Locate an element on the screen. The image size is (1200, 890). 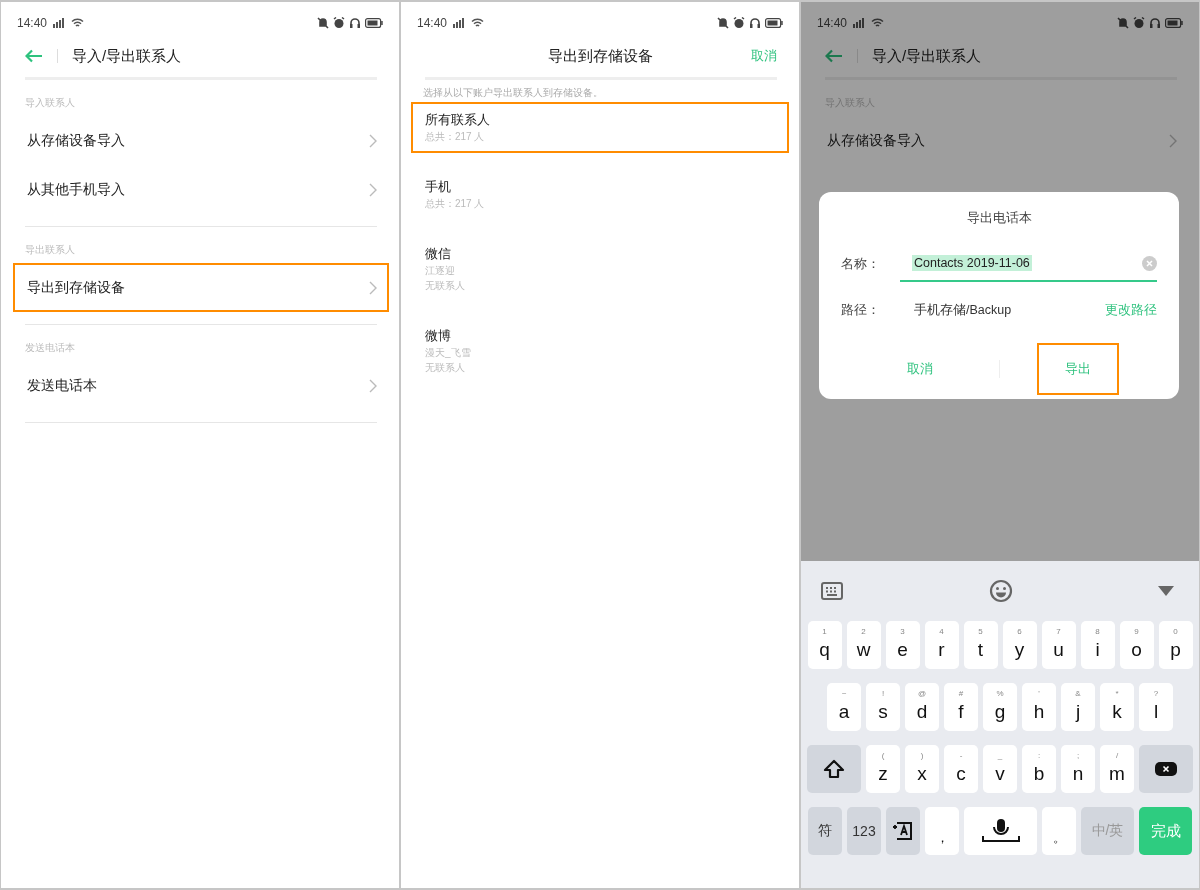
space-key is located at coordinates (1000, 831).